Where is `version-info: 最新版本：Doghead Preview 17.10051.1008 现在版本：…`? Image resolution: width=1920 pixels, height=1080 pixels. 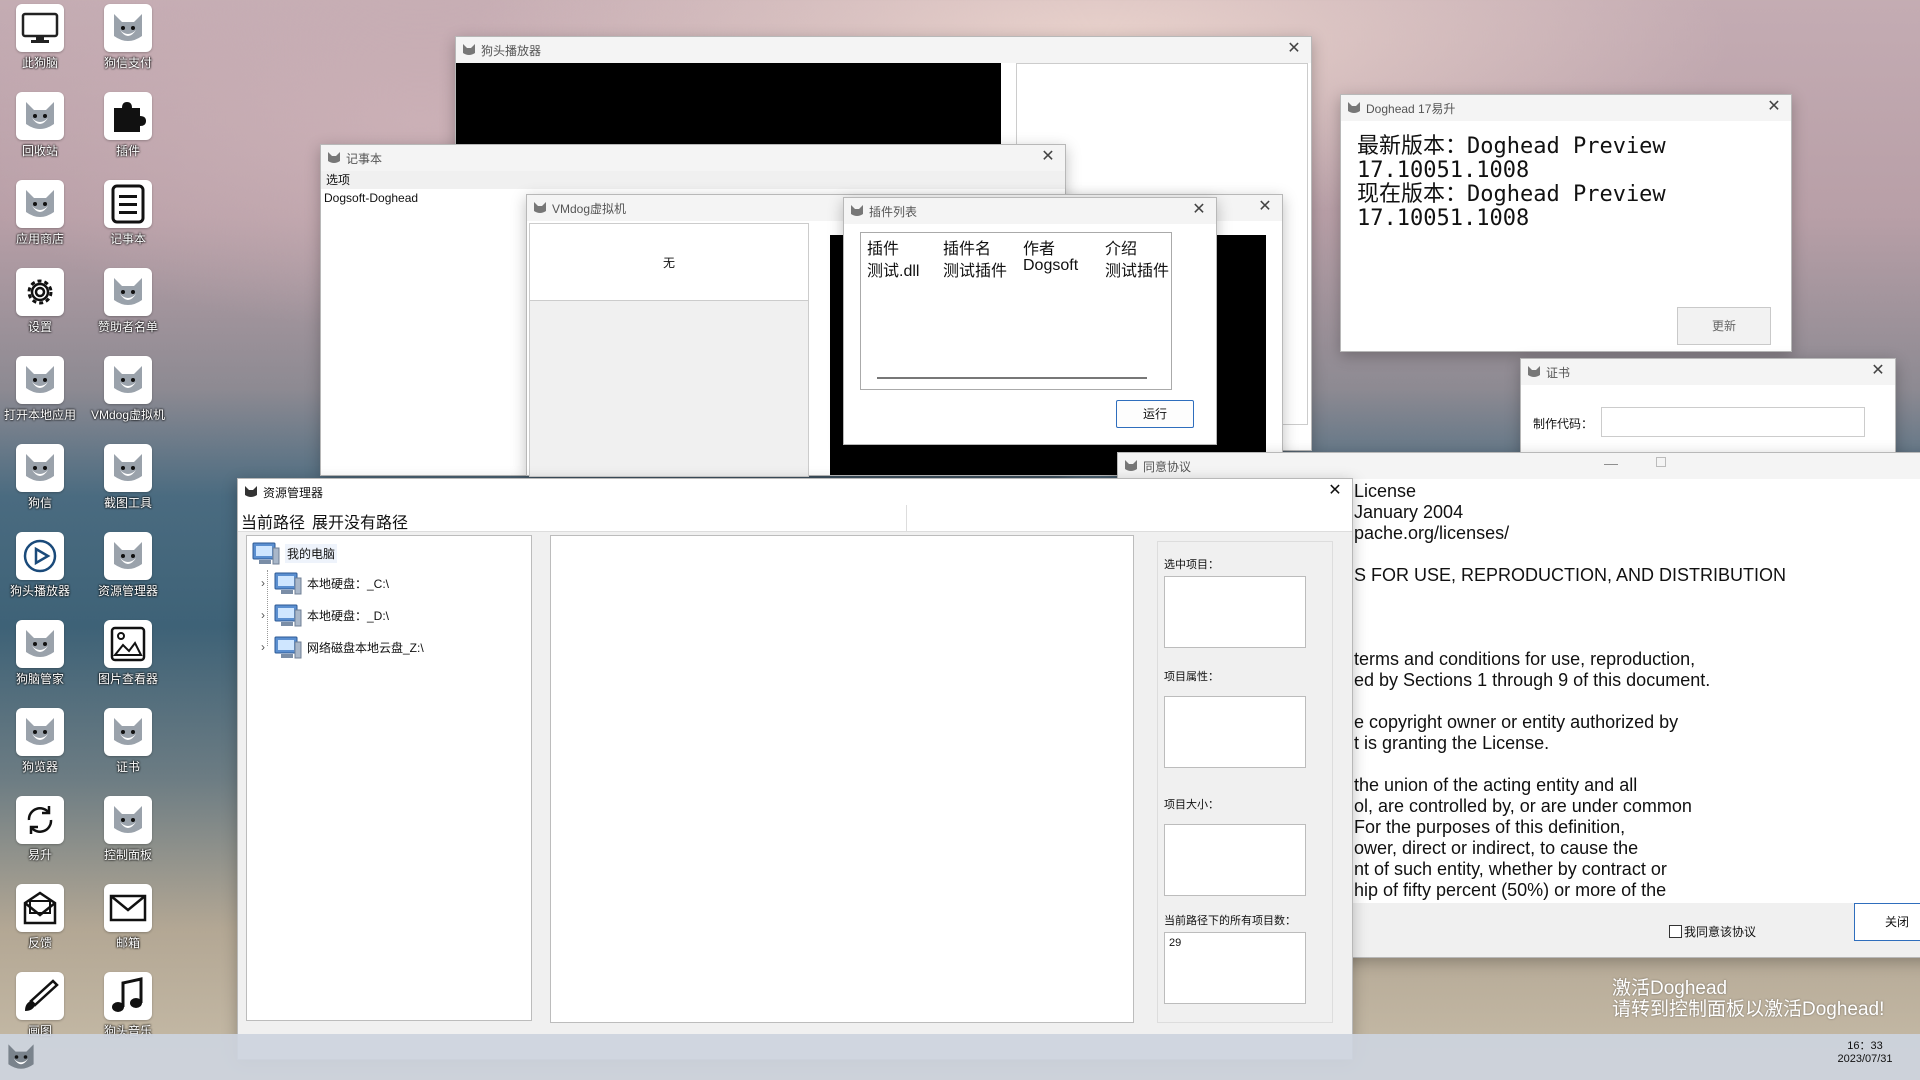 version-info: 最新版本：Doghead Preview 17.10051.1008 现在版本：… is located at coordinates (1567, 183).